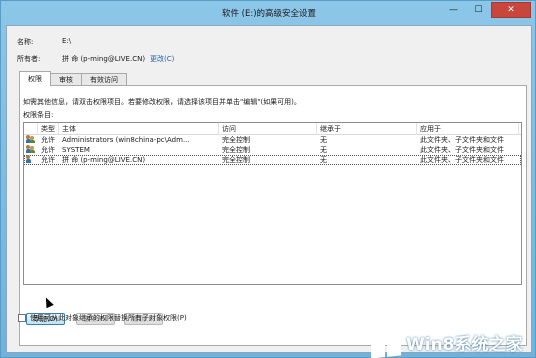 The image size is (536, 358). I want to click on watermark: Win8系统之家, so click(453, 341).